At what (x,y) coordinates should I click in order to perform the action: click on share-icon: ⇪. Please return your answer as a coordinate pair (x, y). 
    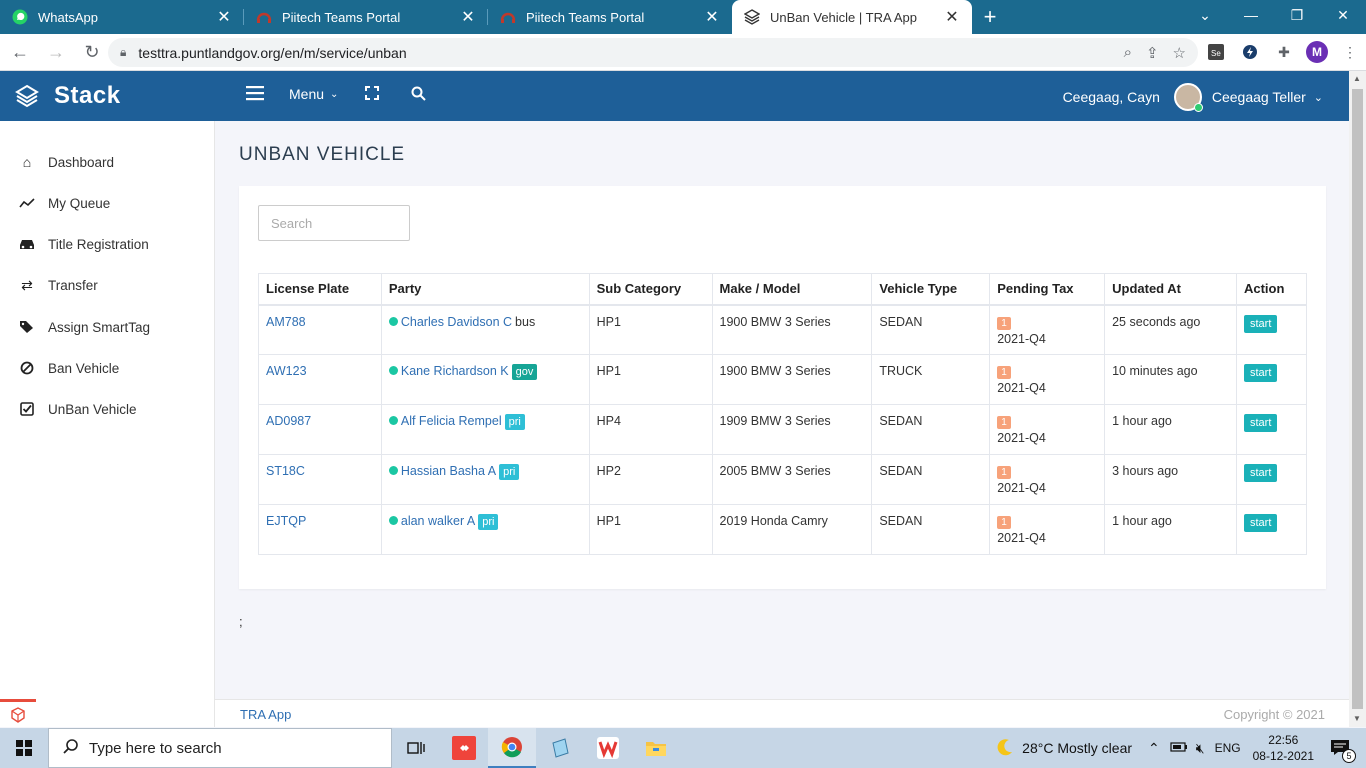
    Looking at the image, I should click on (1152, 53).